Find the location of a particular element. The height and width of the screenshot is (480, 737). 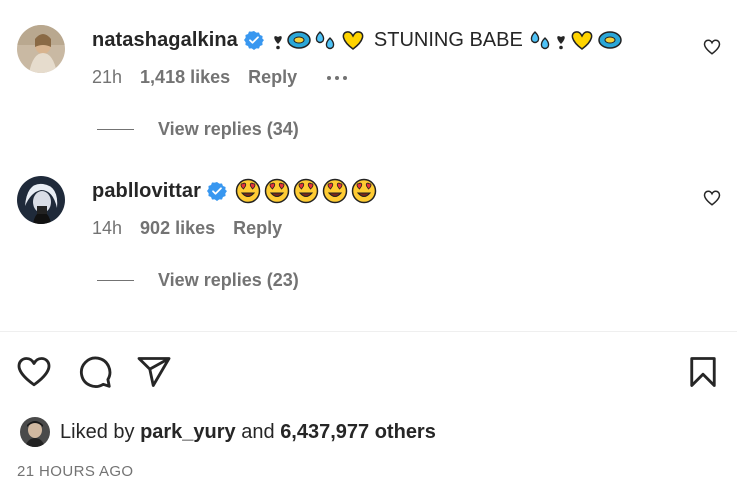

comment-body: pabllovittar is located at coordinates (237, 191).